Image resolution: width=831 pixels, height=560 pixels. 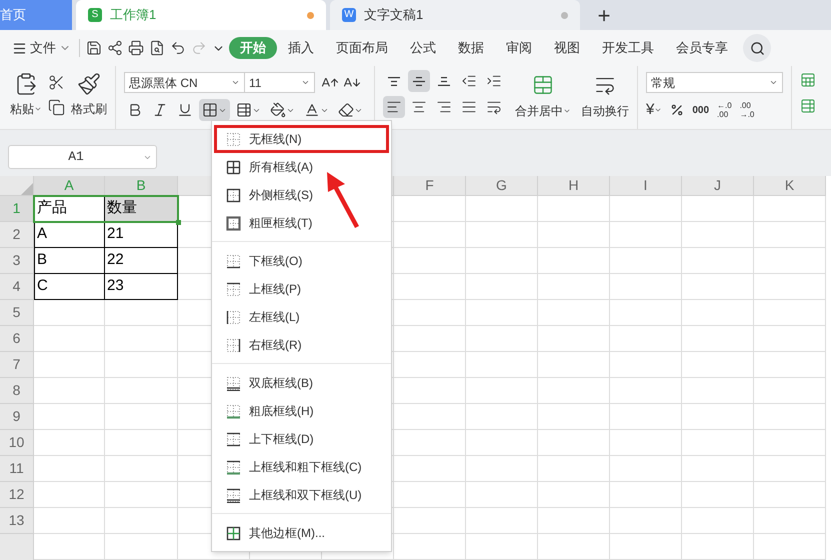 What do you see at coordinates (444, 81) in the screenshot?
I see `vertical-align-icon` at bounding box center [444, 81].